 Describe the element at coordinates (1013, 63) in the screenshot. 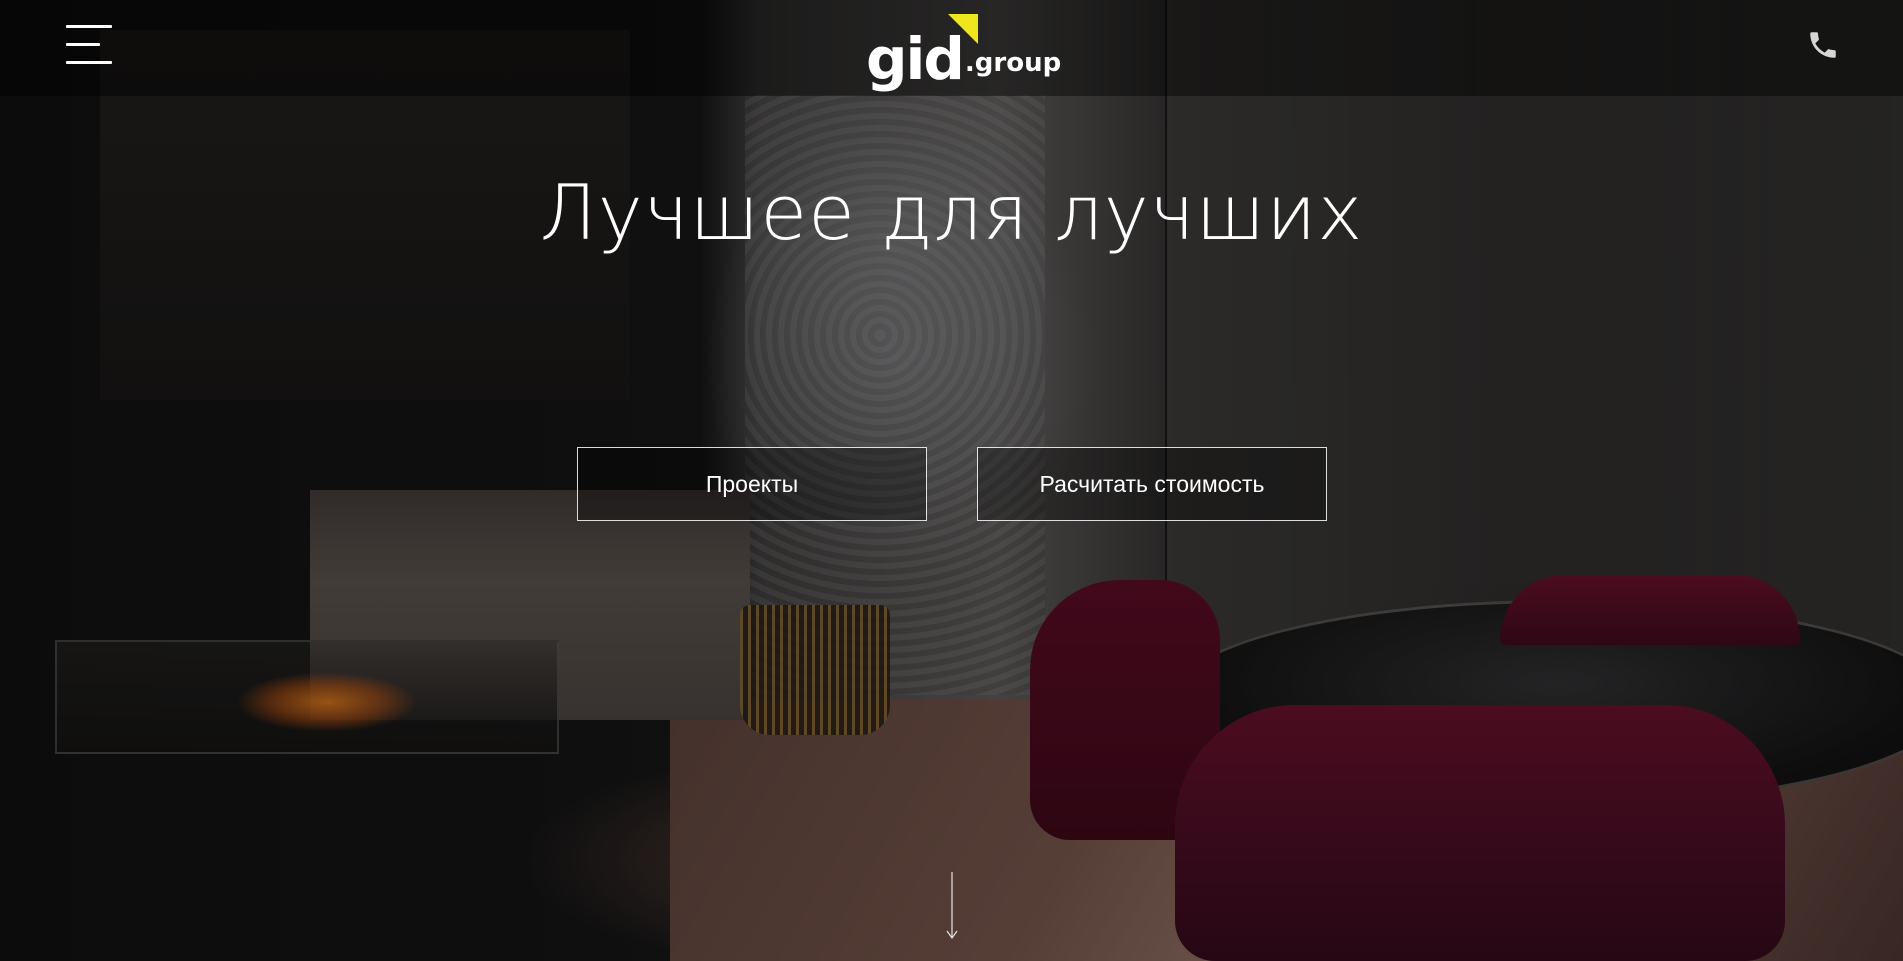

I see `logo-suffix: .group` at that location.